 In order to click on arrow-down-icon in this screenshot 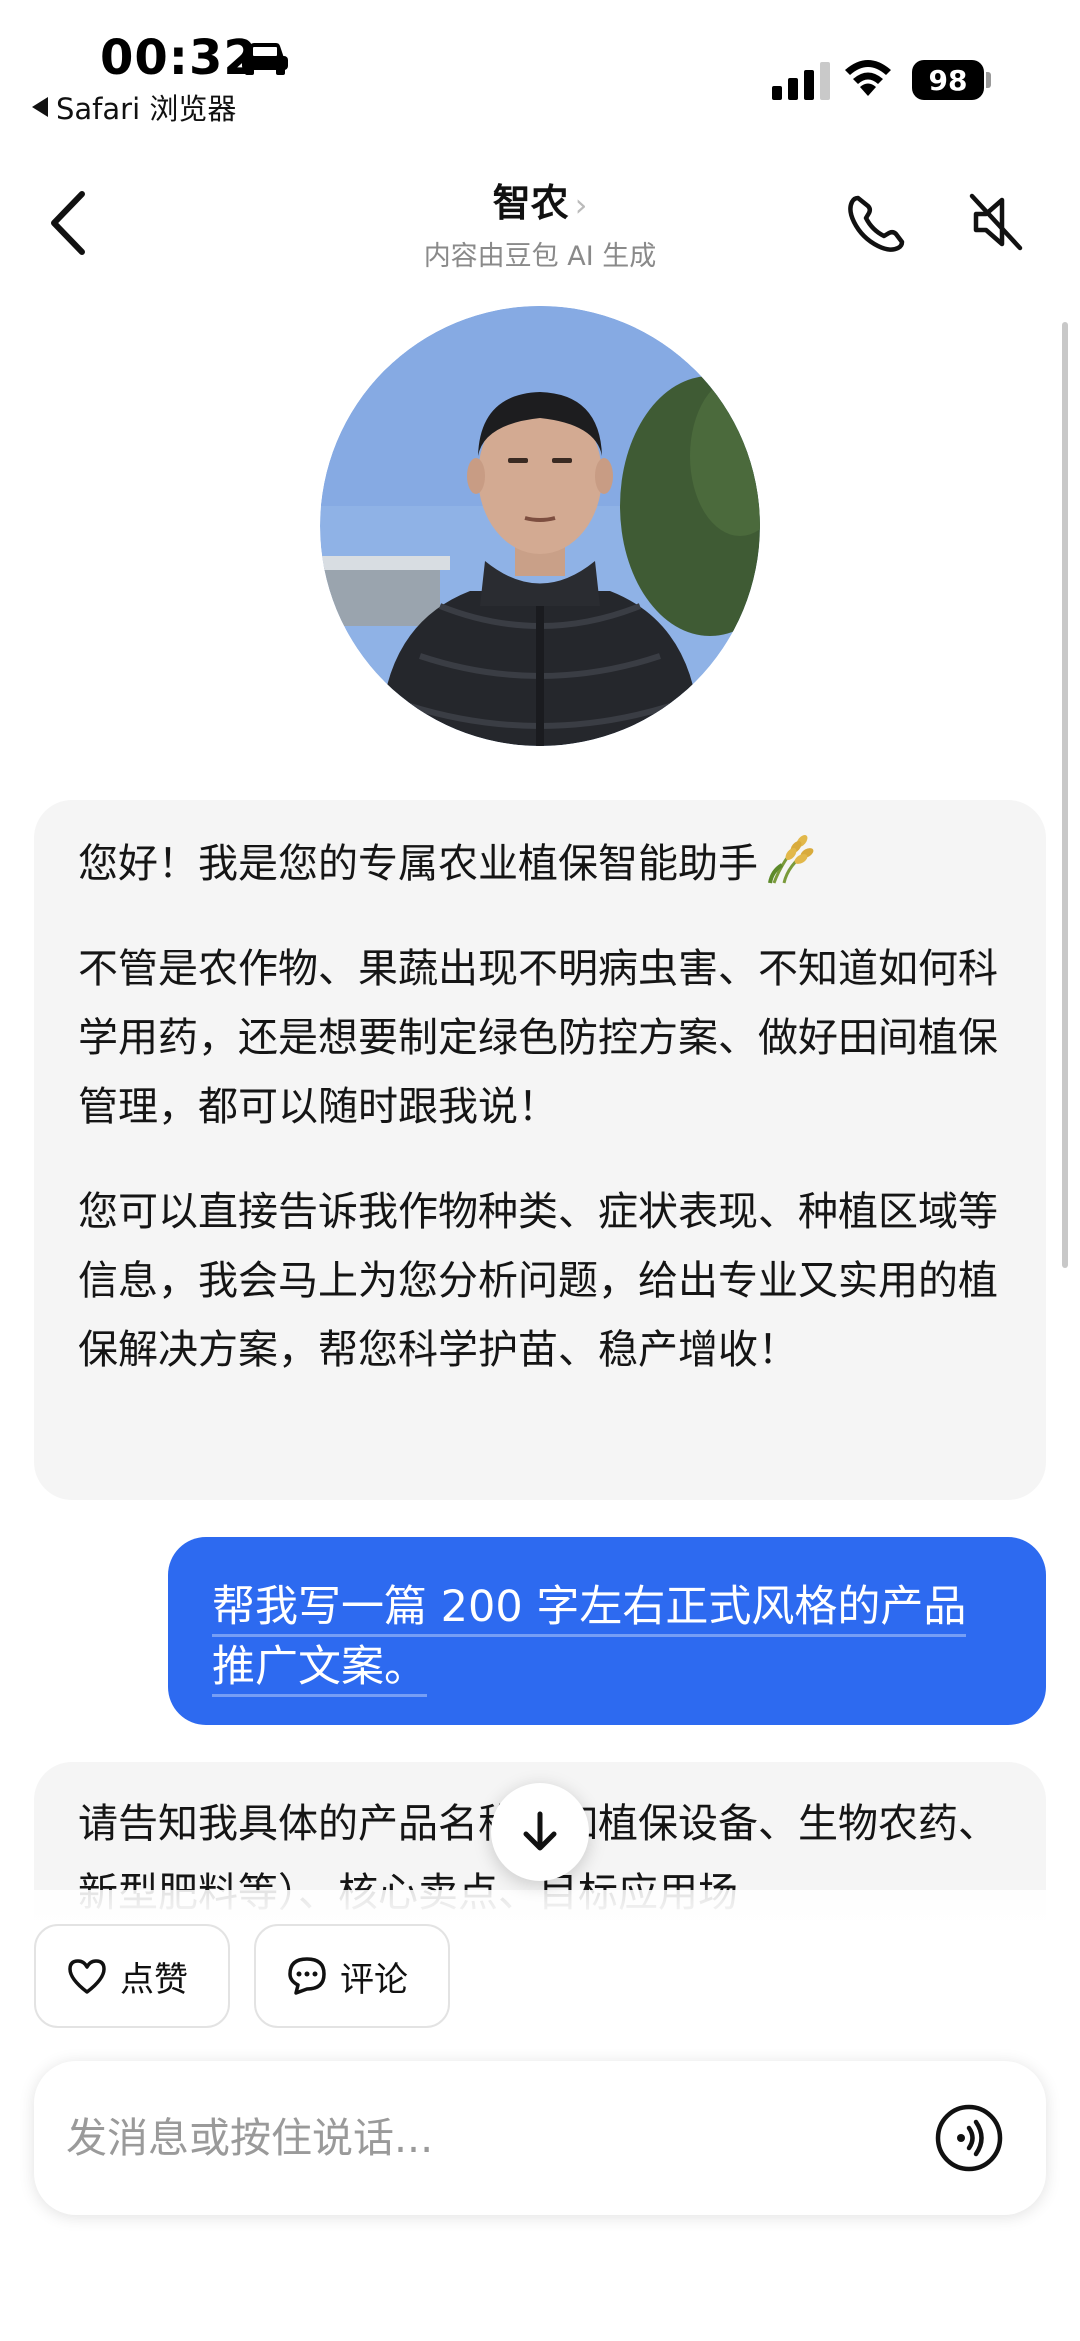, I will do `click(540, 1831)`.